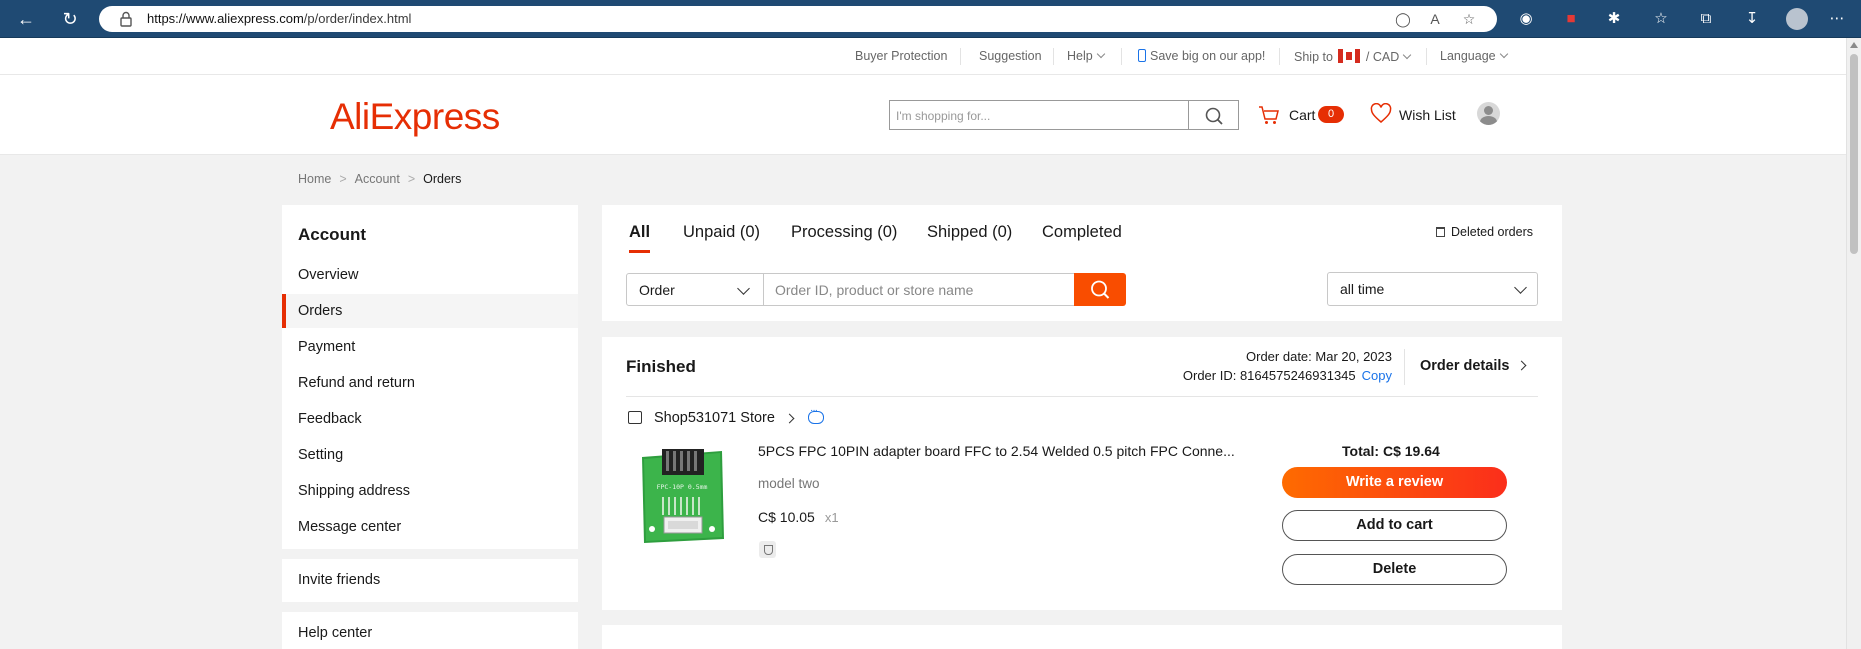 The image size is (1861, 649). Describe the element at coordinates (377, 179) in the screenshot. I see `breadcrumb-account: Account` at that location.